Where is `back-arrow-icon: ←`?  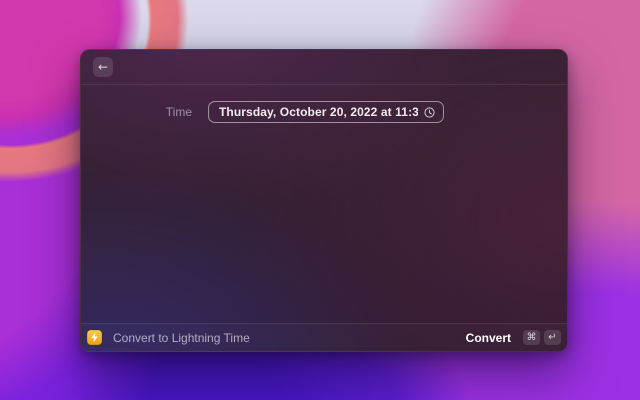 back-arrow-icon: ← is located at coordinates (103, 67).